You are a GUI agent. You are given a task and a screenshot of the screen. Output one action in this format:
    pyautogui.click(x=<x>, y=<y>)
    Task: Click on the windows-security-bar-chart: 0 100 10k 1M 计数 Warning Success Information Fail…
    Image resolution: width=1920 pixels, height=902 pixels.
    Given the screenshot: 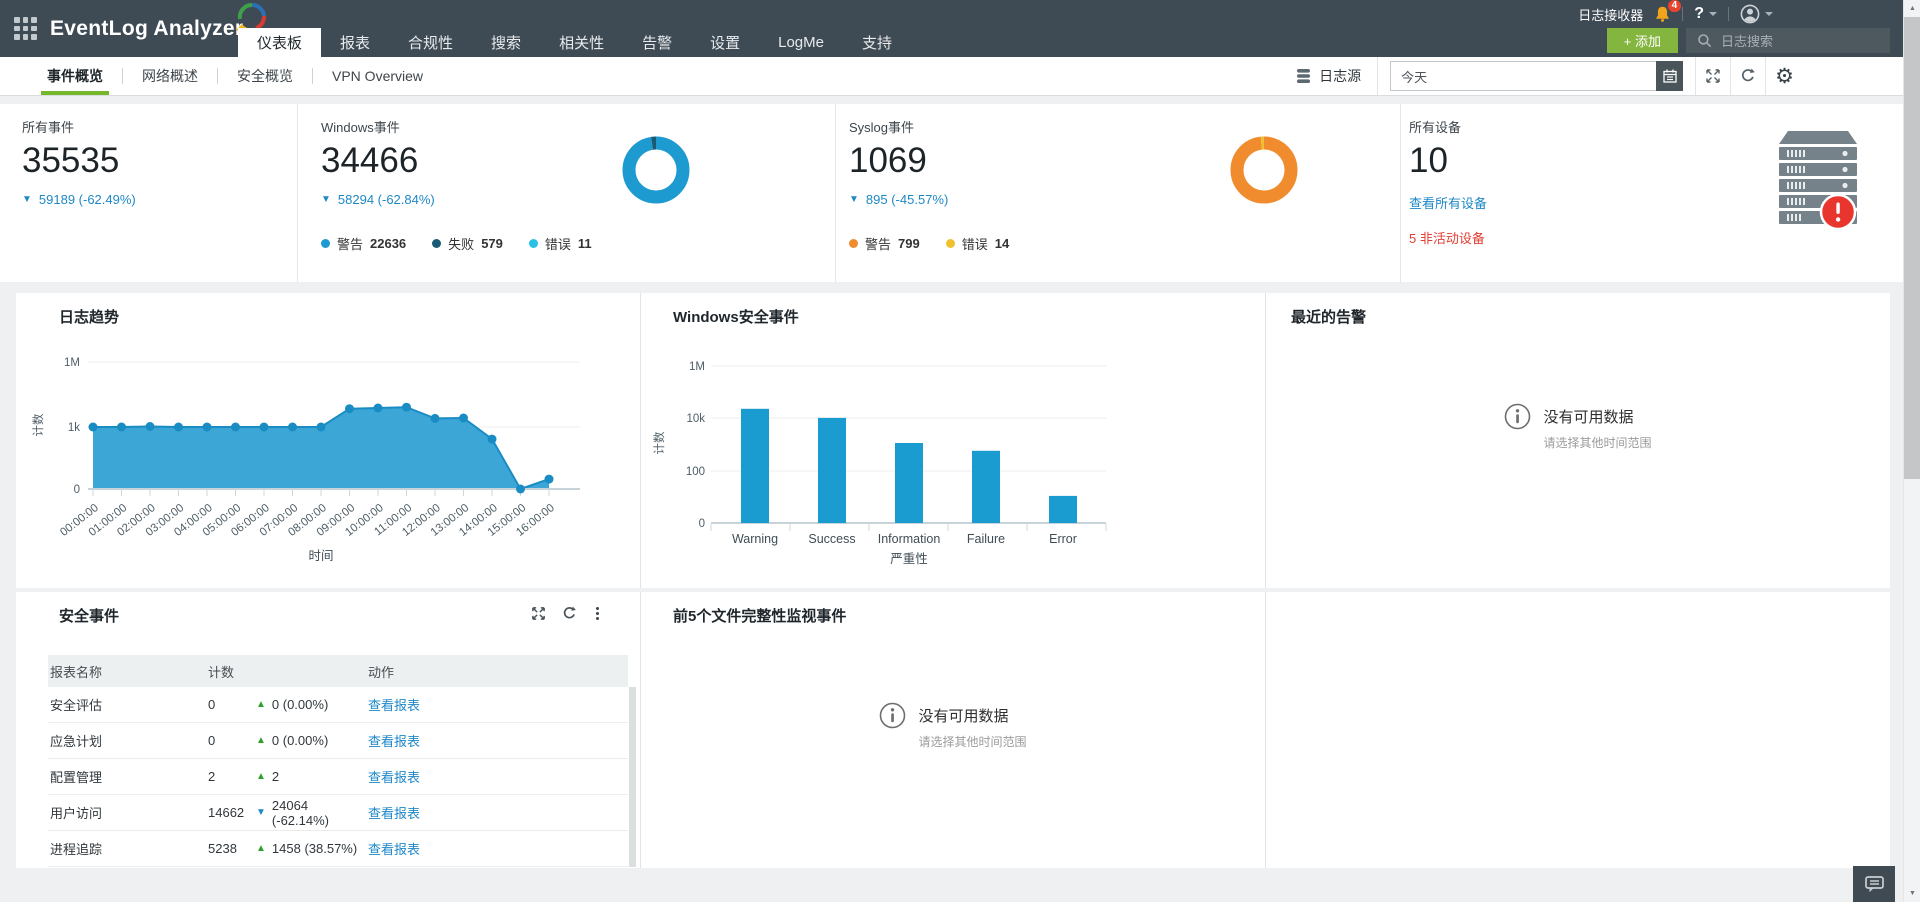 What is the action you would take?
    pyautogui.click(x=879, y=463)
    